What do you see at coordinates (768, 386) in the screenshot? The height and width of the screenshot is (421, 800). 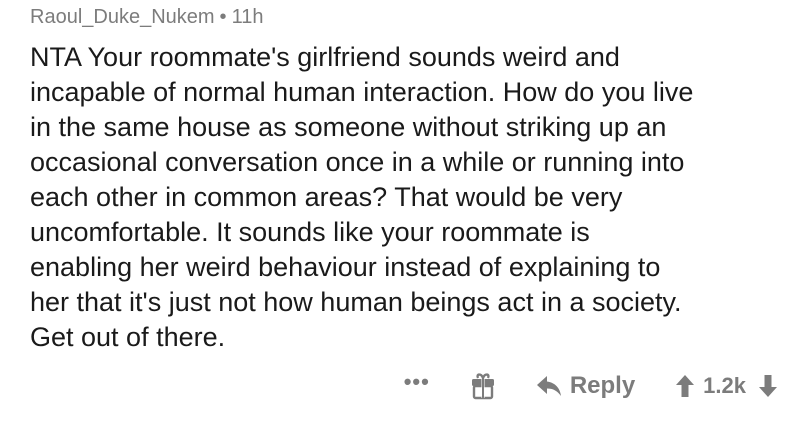 I see `downvote-arrow-icon` at bounding box center [768, 386].